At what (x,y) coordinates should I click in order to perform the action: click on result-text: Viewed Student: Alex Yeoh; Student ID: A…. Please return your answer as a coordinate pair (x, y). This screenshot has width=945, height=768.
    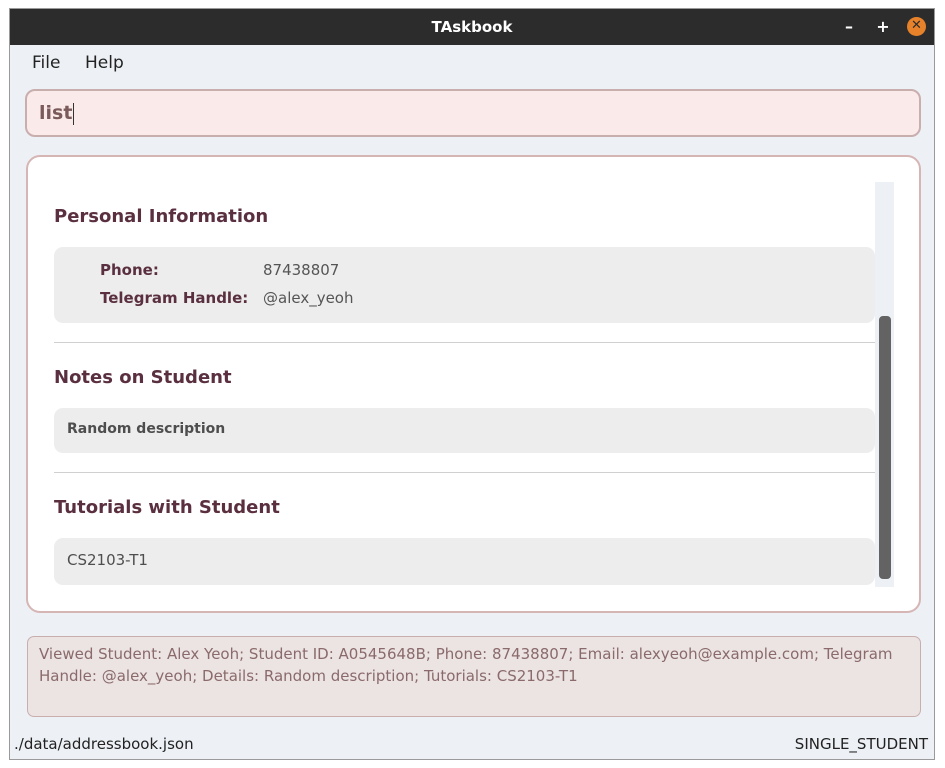
    Looking at the image, I should click on (466, 665).